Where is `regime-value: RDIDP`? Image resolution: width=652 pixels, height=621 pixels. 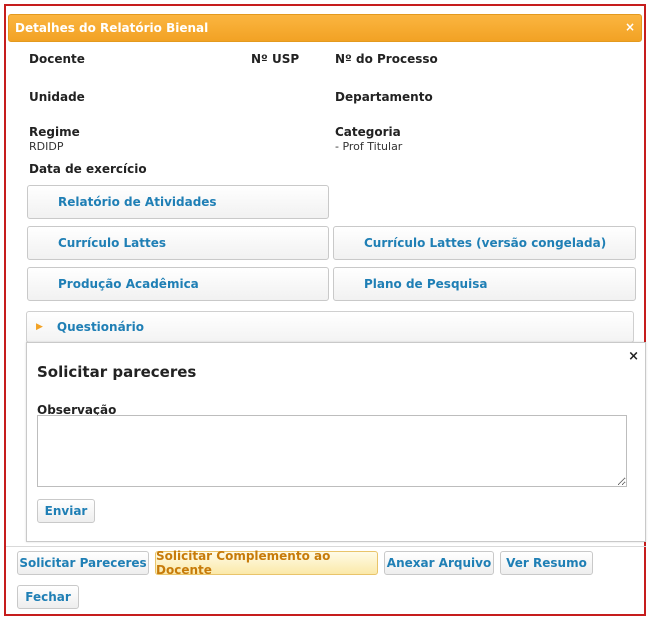 regime-value: RDIDP is located at coordinates (46, 146).